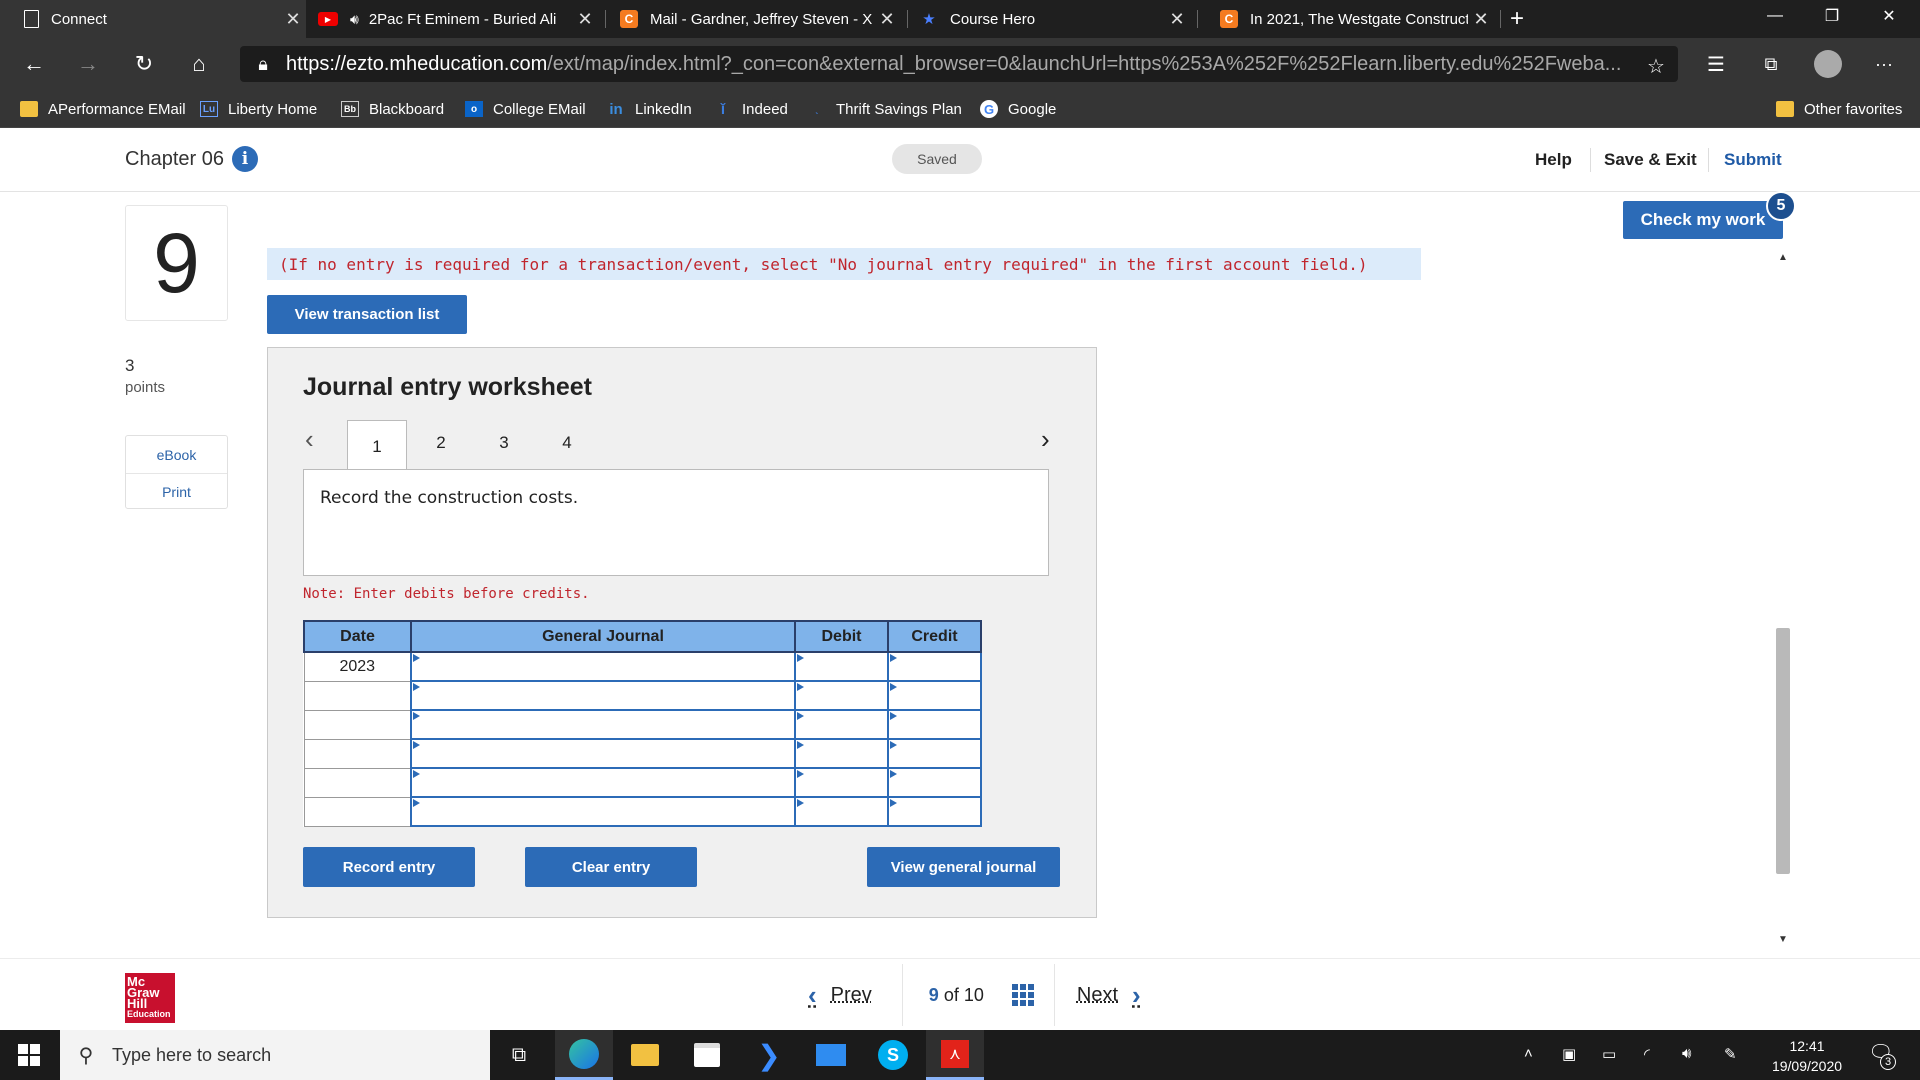  What do you see at coordinates (392, 109) in the screenshot?
I see `bookmark-blackboard: Bb Blackboard` at bounding box center [392, 109].